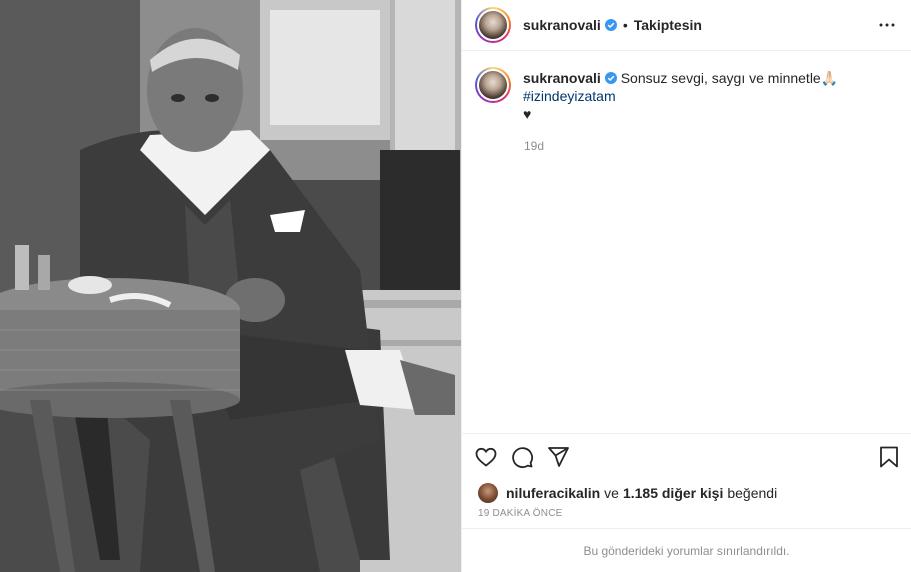  What do you see at coordinates (686, 517) in the screenshot?
I see `post-date: 19 DAKİKA ÖNCE` at bounding box center [686, 517].